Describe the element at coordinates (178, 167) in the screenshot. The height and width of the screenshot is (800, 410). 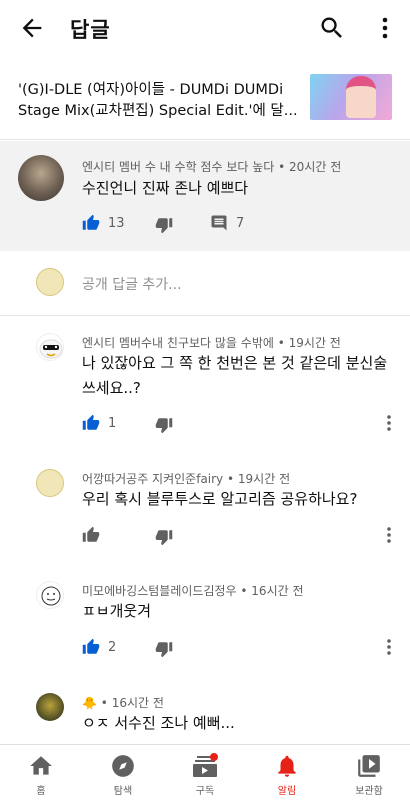
I see `comment-author: 엔시티 멤버 수 내 수학 점수 보다 높다` at that location.